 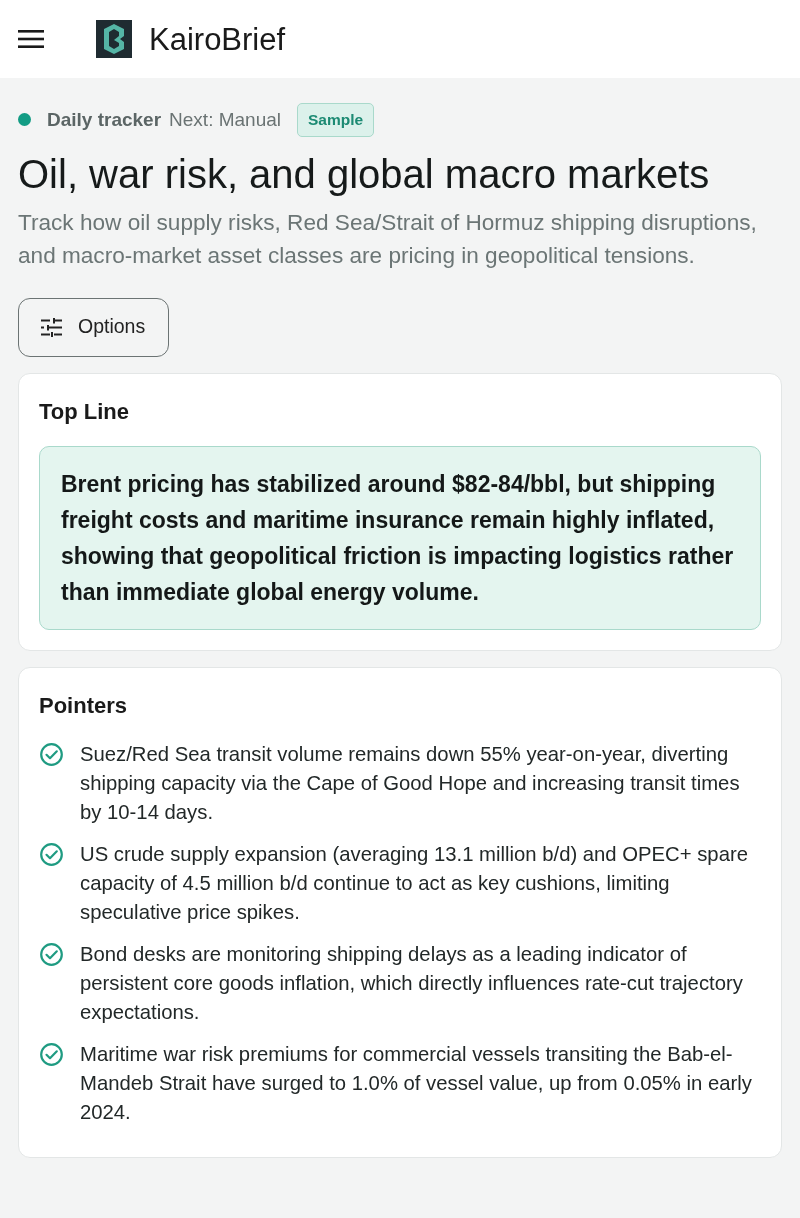 I want to click on card-heading: Pointers, so click(x=84, y=705).